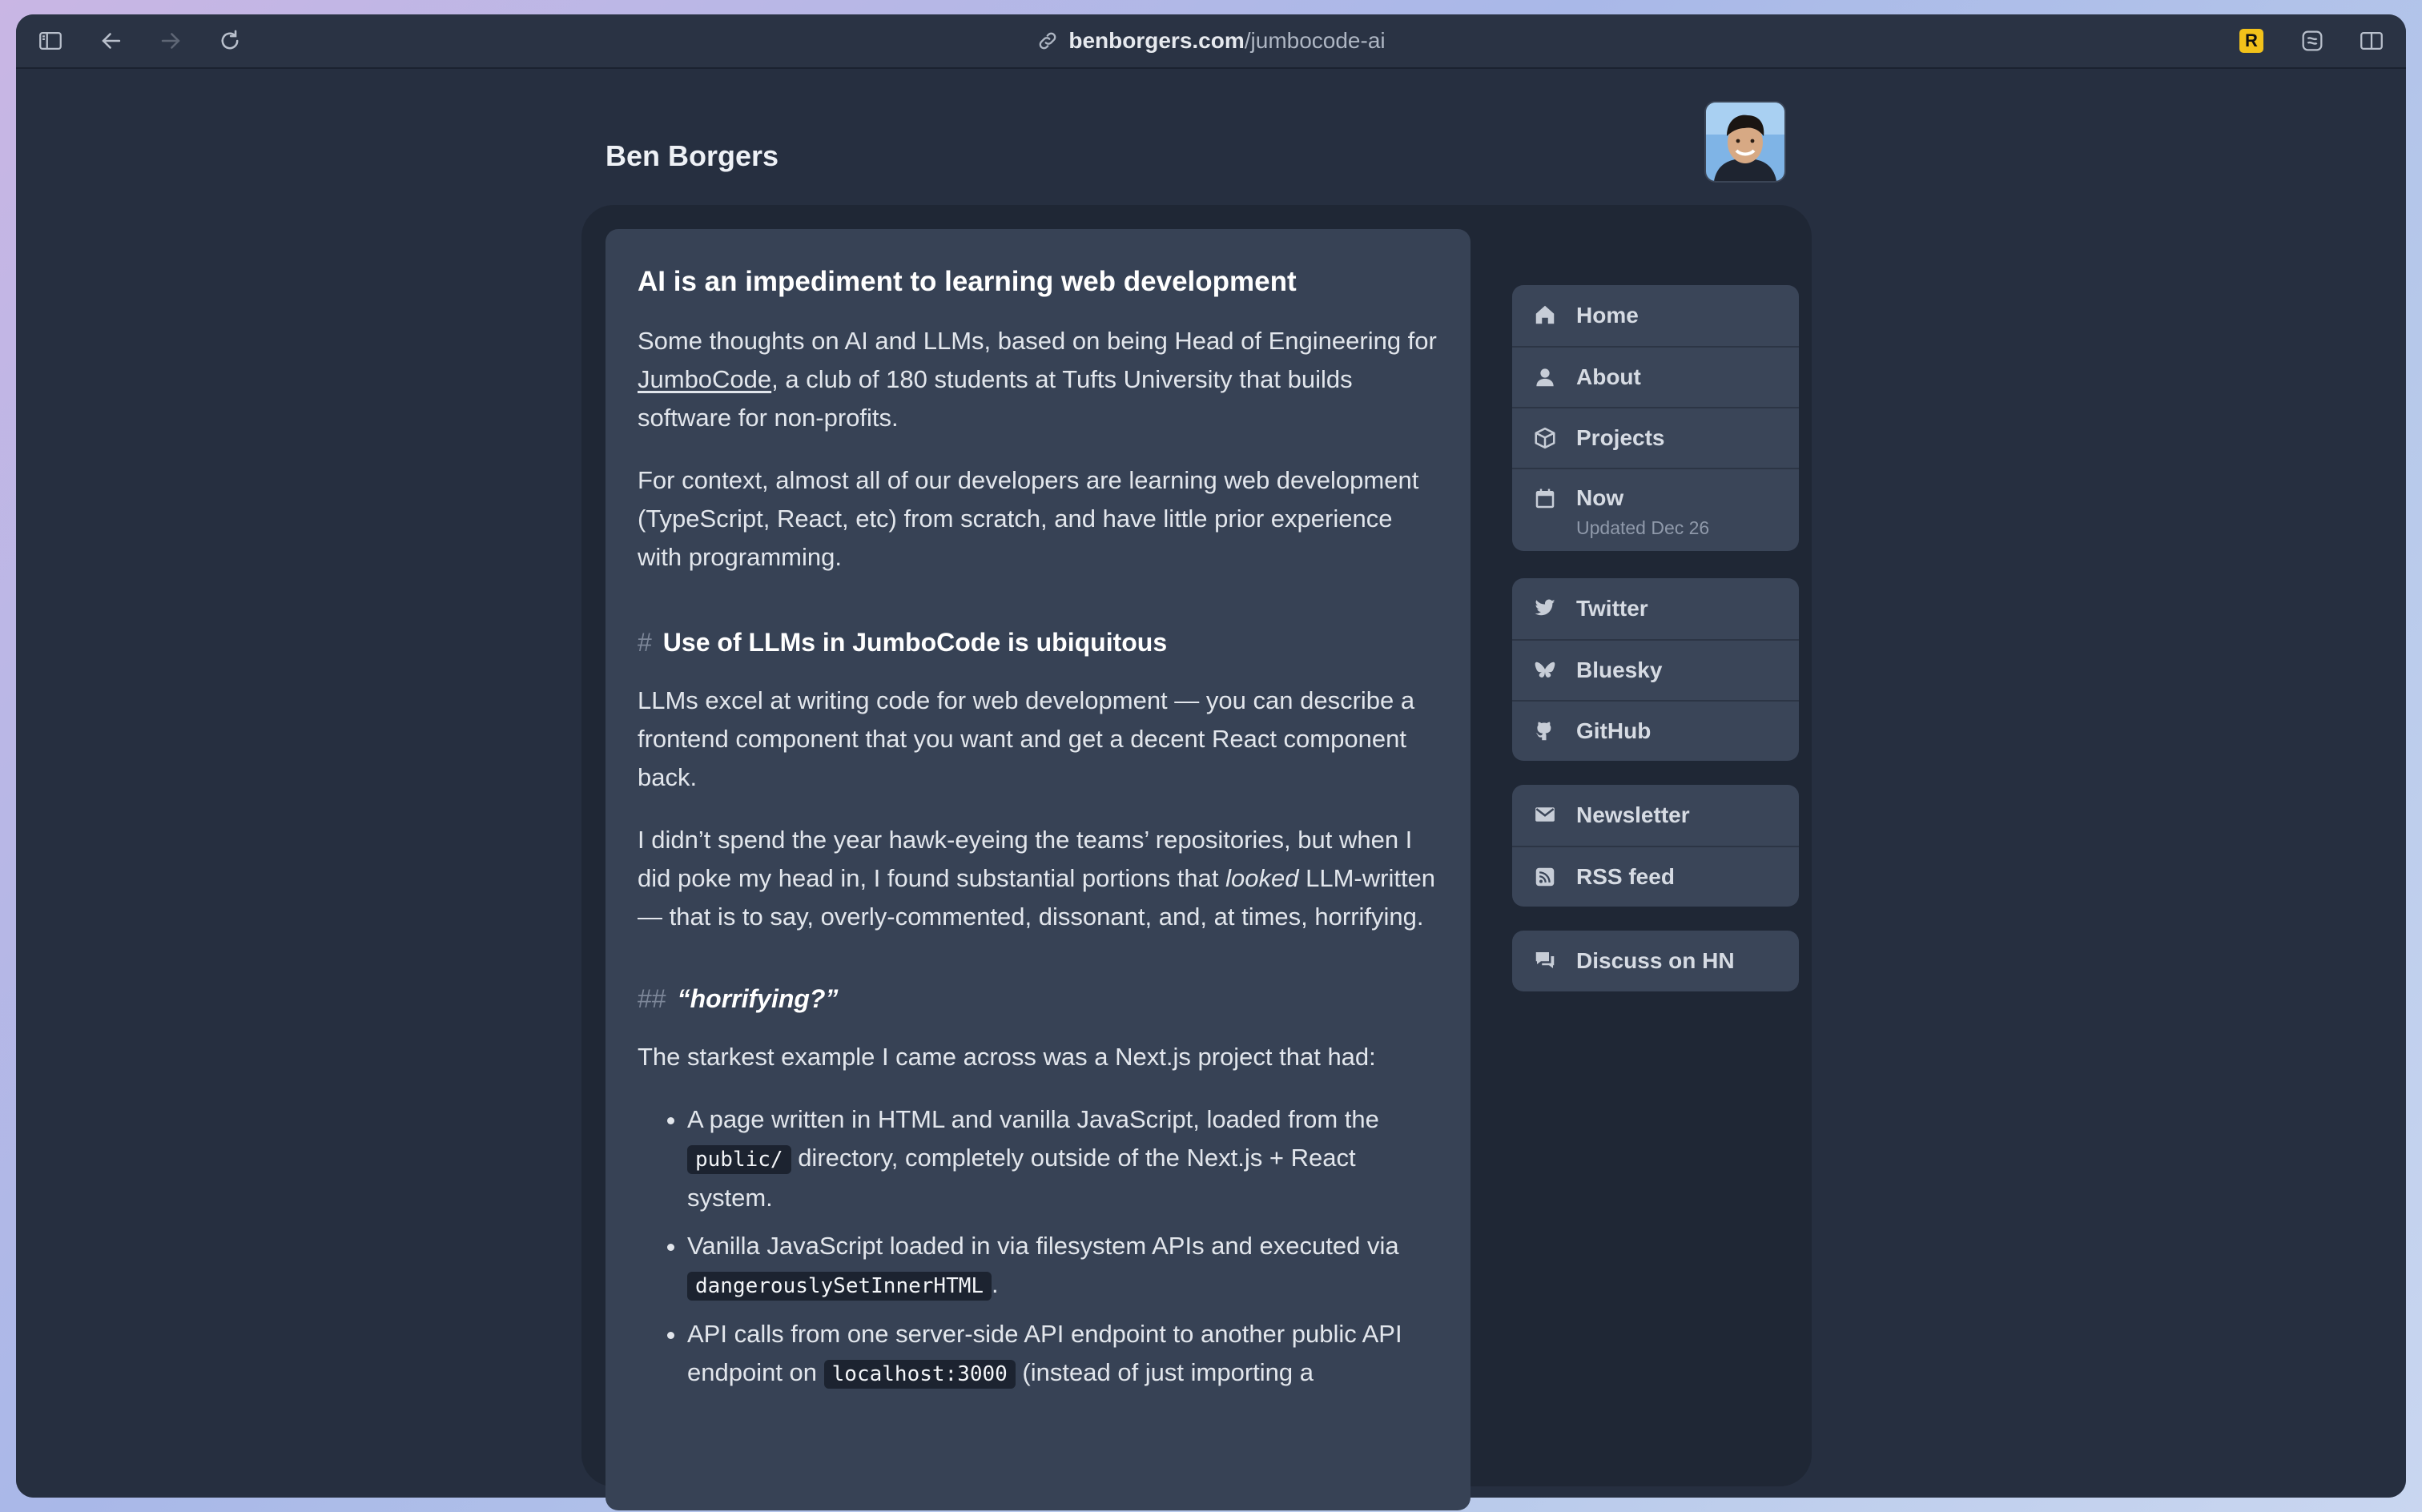  What do you see at coordinates (112, 40) in the screenshot?
I see `back-arrow-icon` at bounding box center [112, 40].